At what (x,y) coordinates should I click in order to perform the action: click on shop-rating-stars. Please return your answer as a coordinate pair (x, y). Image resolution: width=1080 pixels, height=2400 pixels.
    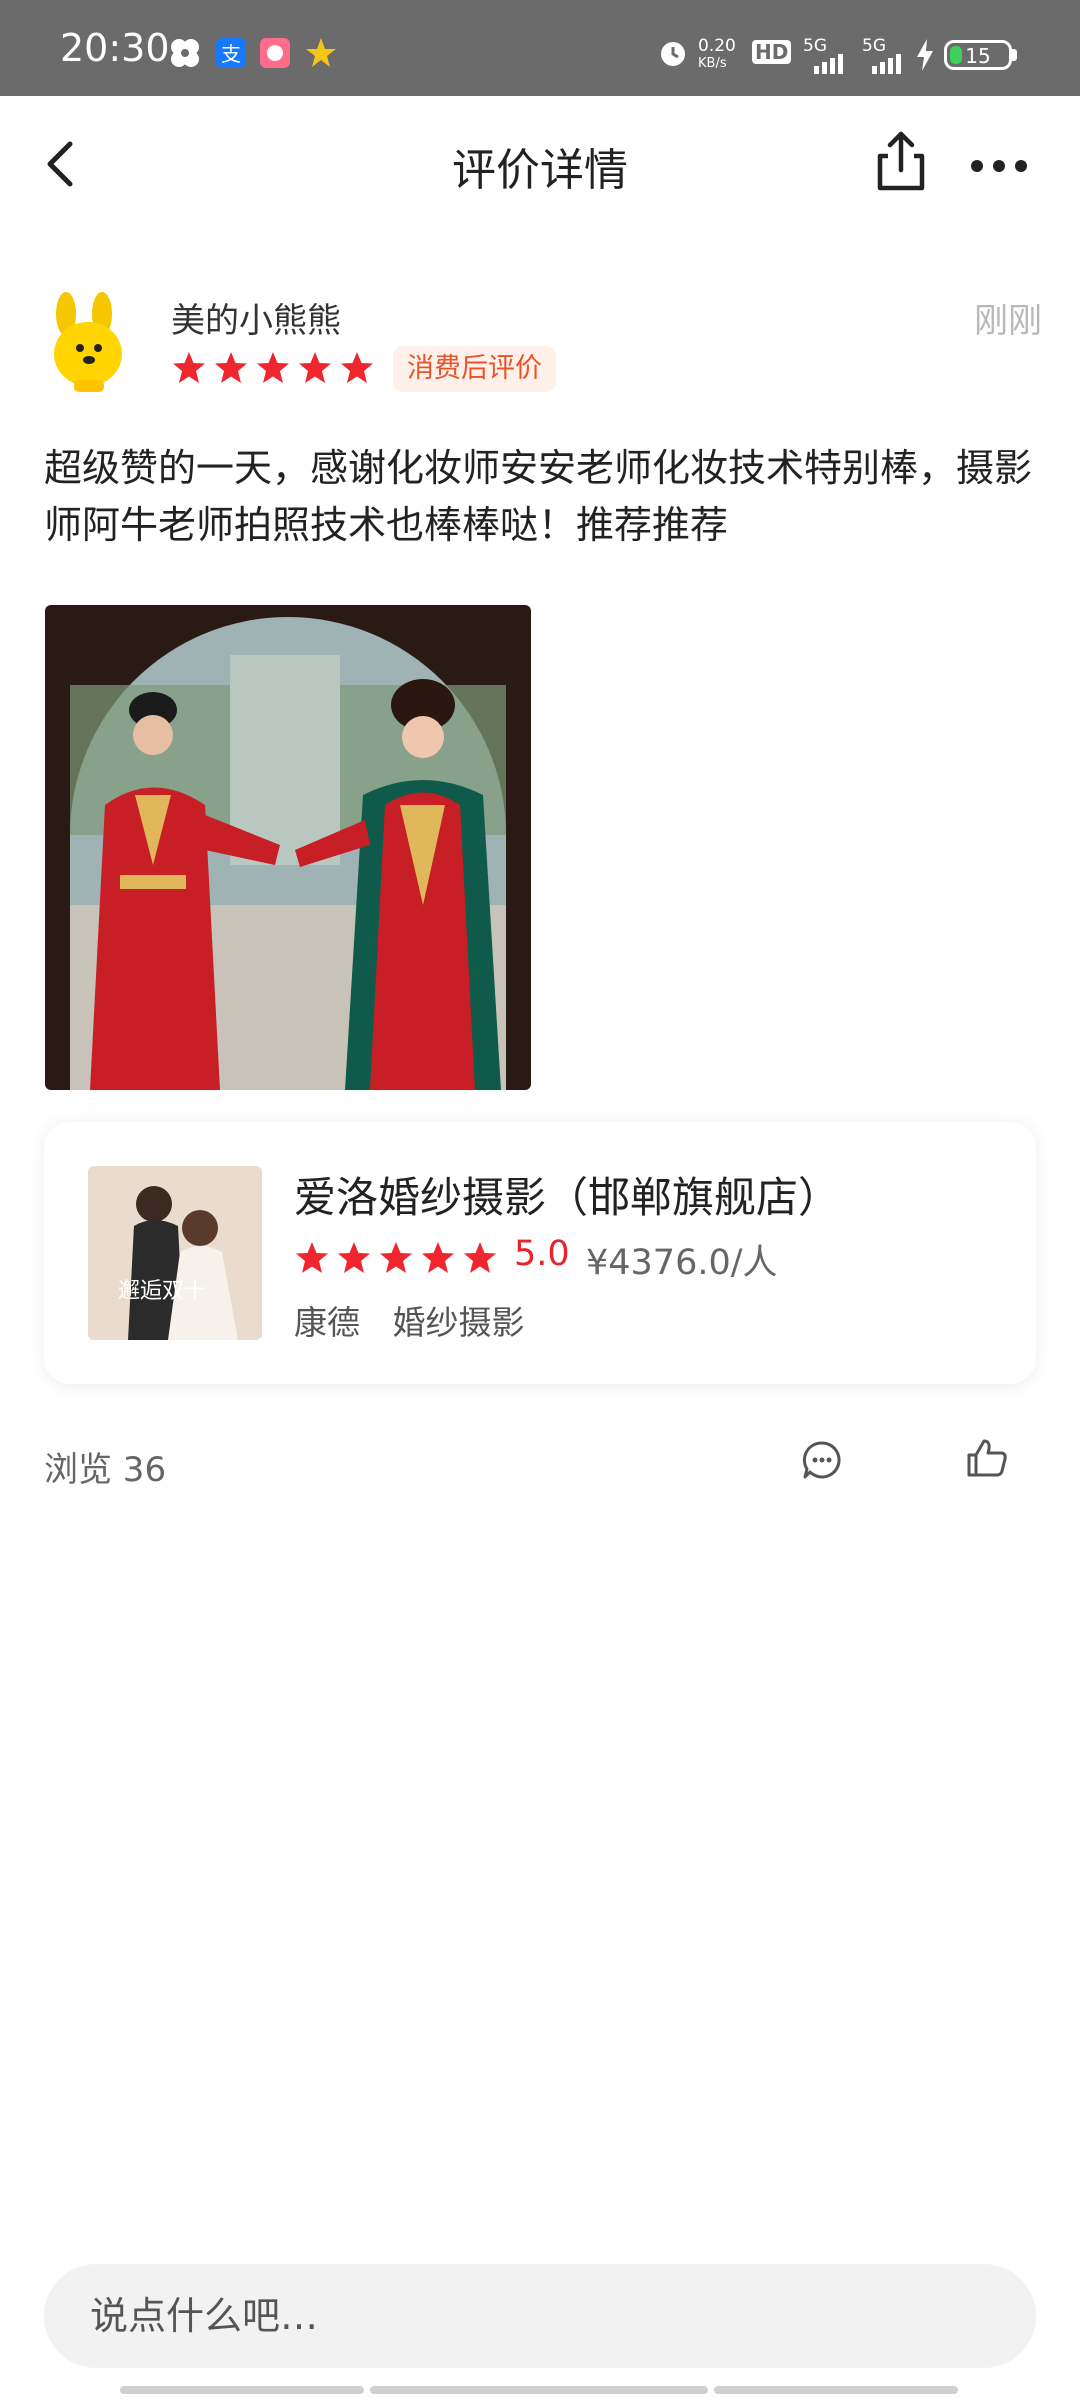
    Looking at the image, I should click on (396, 1258).